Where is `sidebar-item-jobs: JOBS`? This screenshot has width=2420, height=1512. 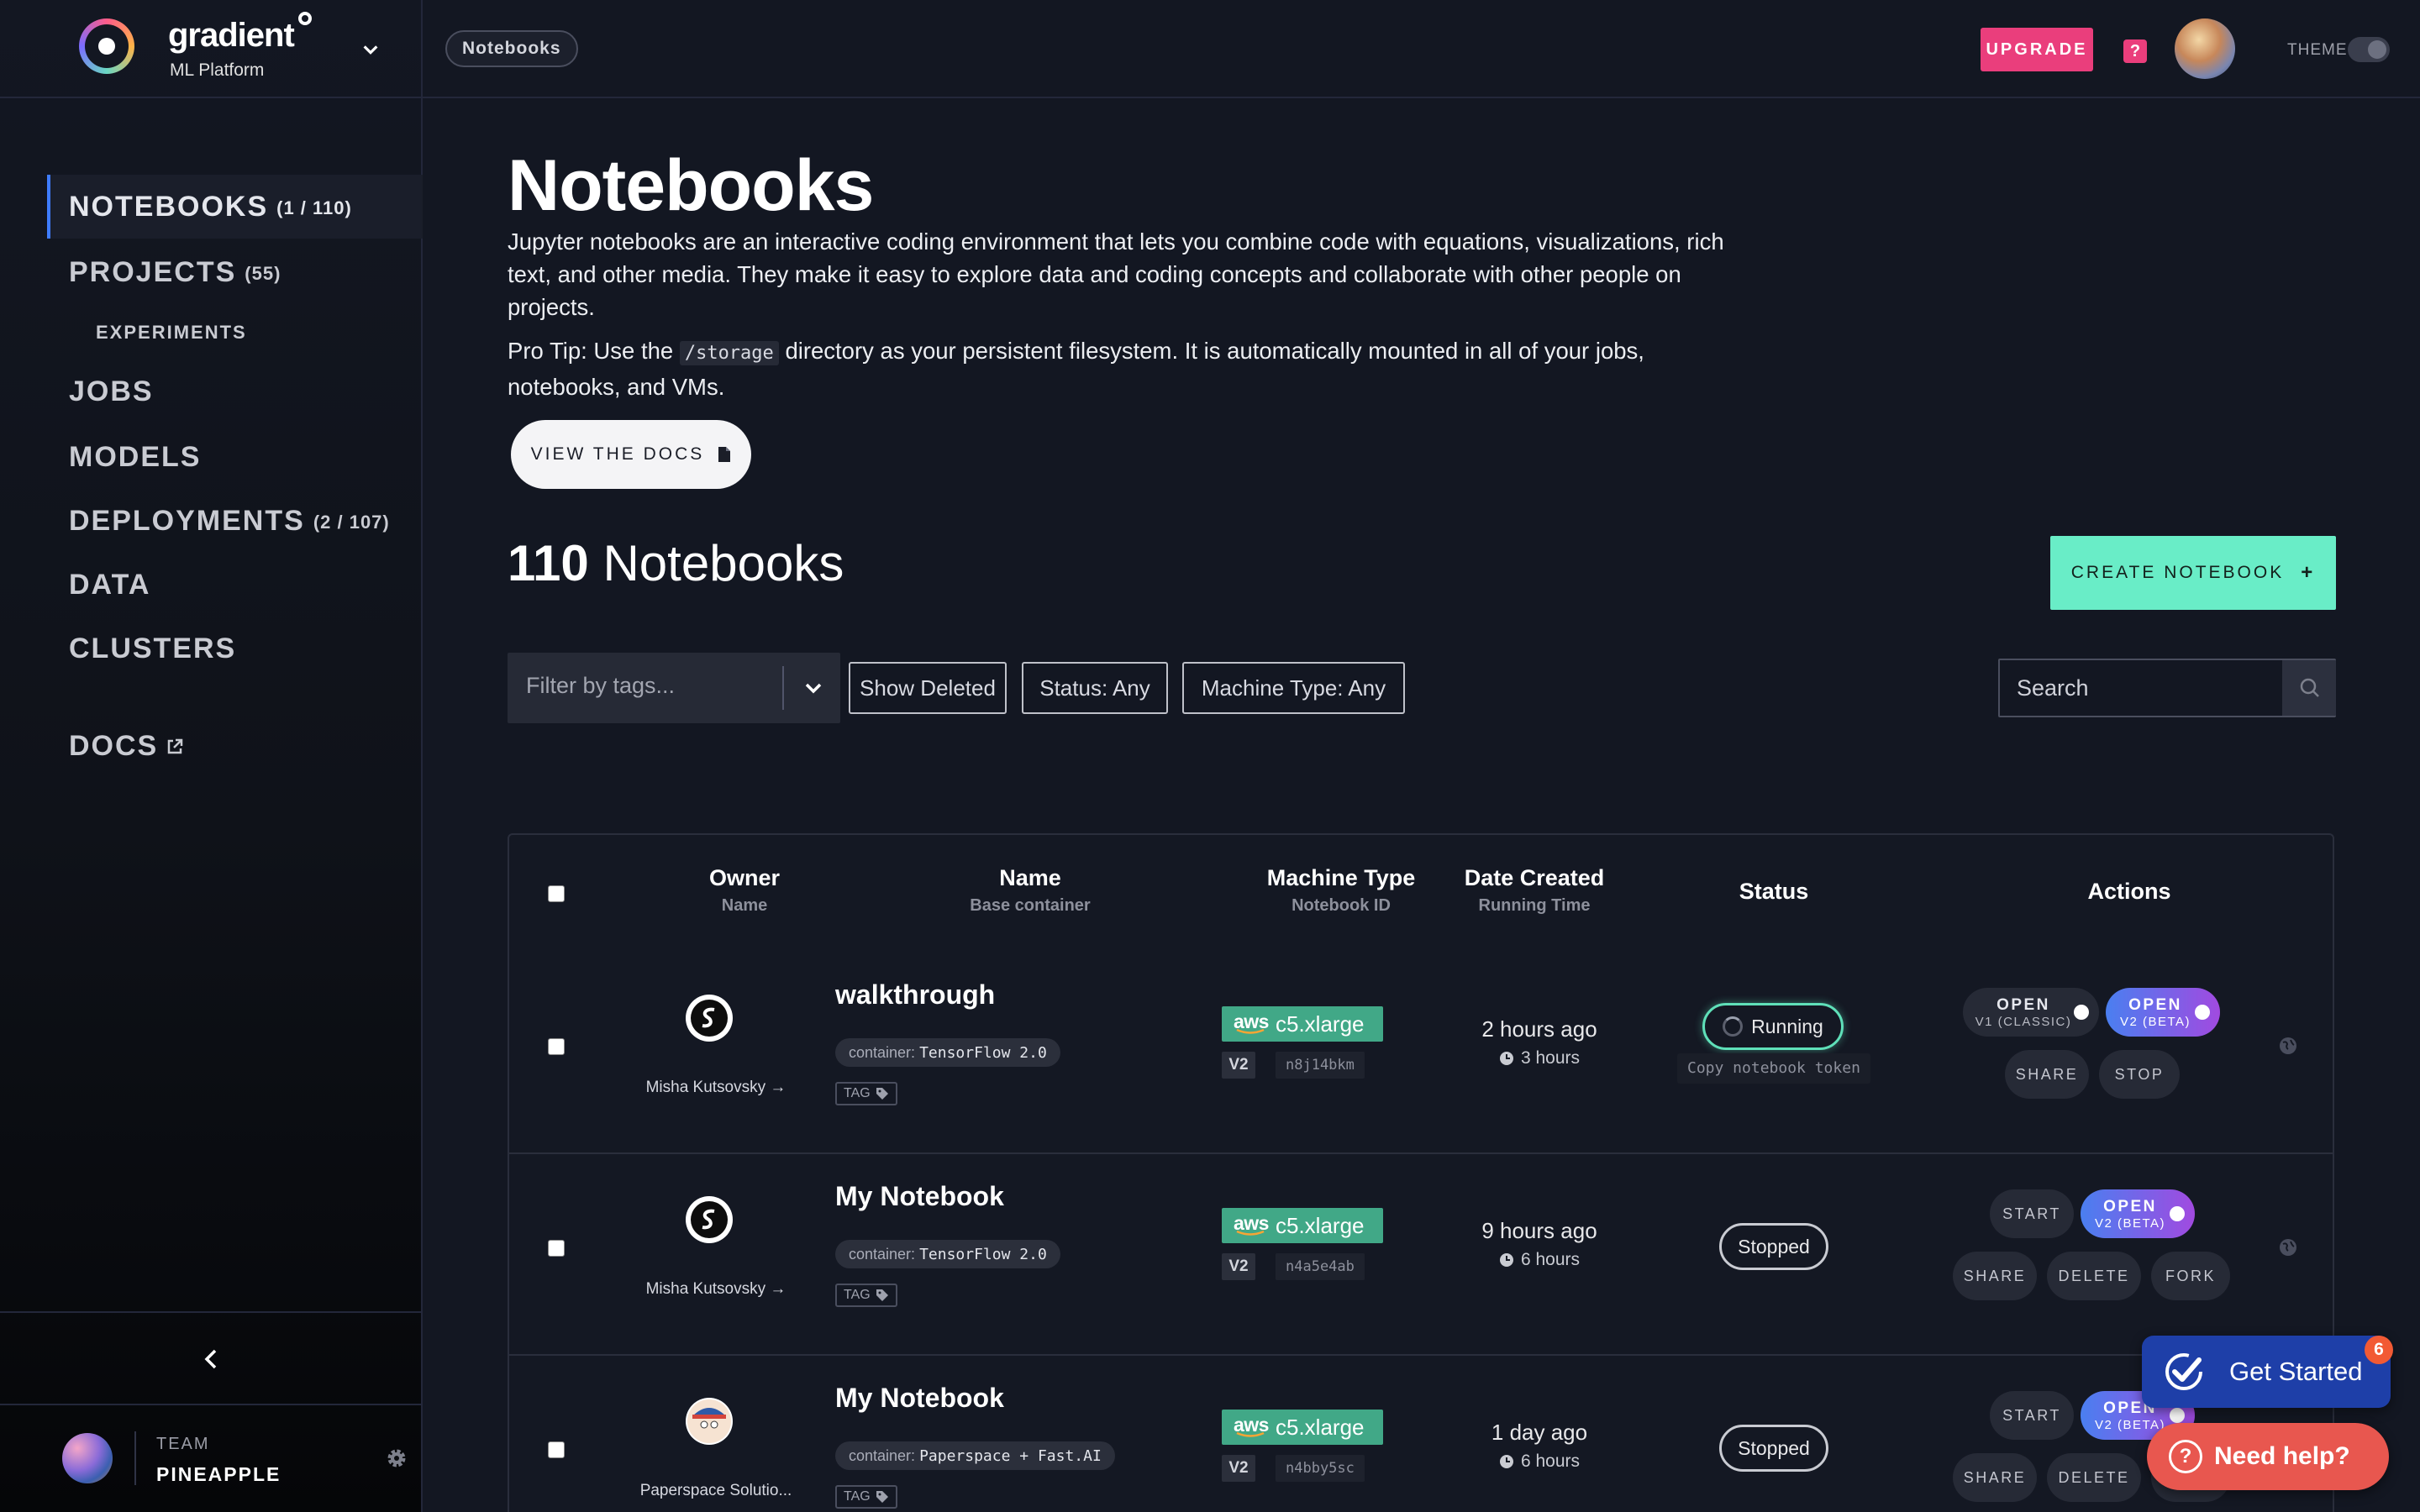
sidebar-item-jobs: JOBS is located at coordinates (235, 391).